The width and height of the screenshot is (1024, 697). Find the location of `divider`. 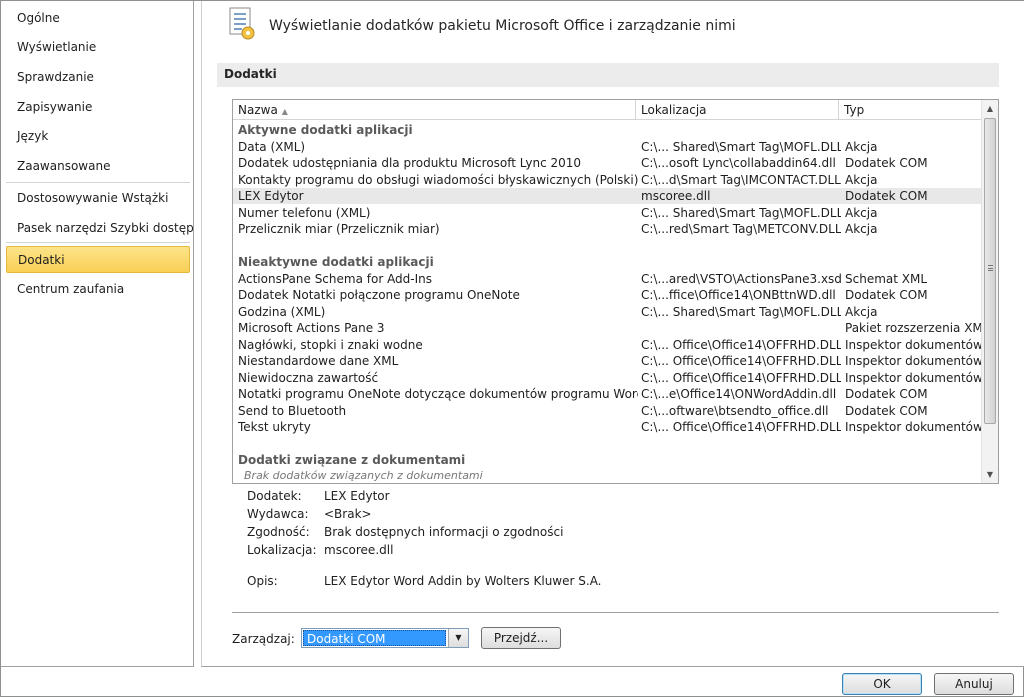

divider is located at coordinates (615, 612).